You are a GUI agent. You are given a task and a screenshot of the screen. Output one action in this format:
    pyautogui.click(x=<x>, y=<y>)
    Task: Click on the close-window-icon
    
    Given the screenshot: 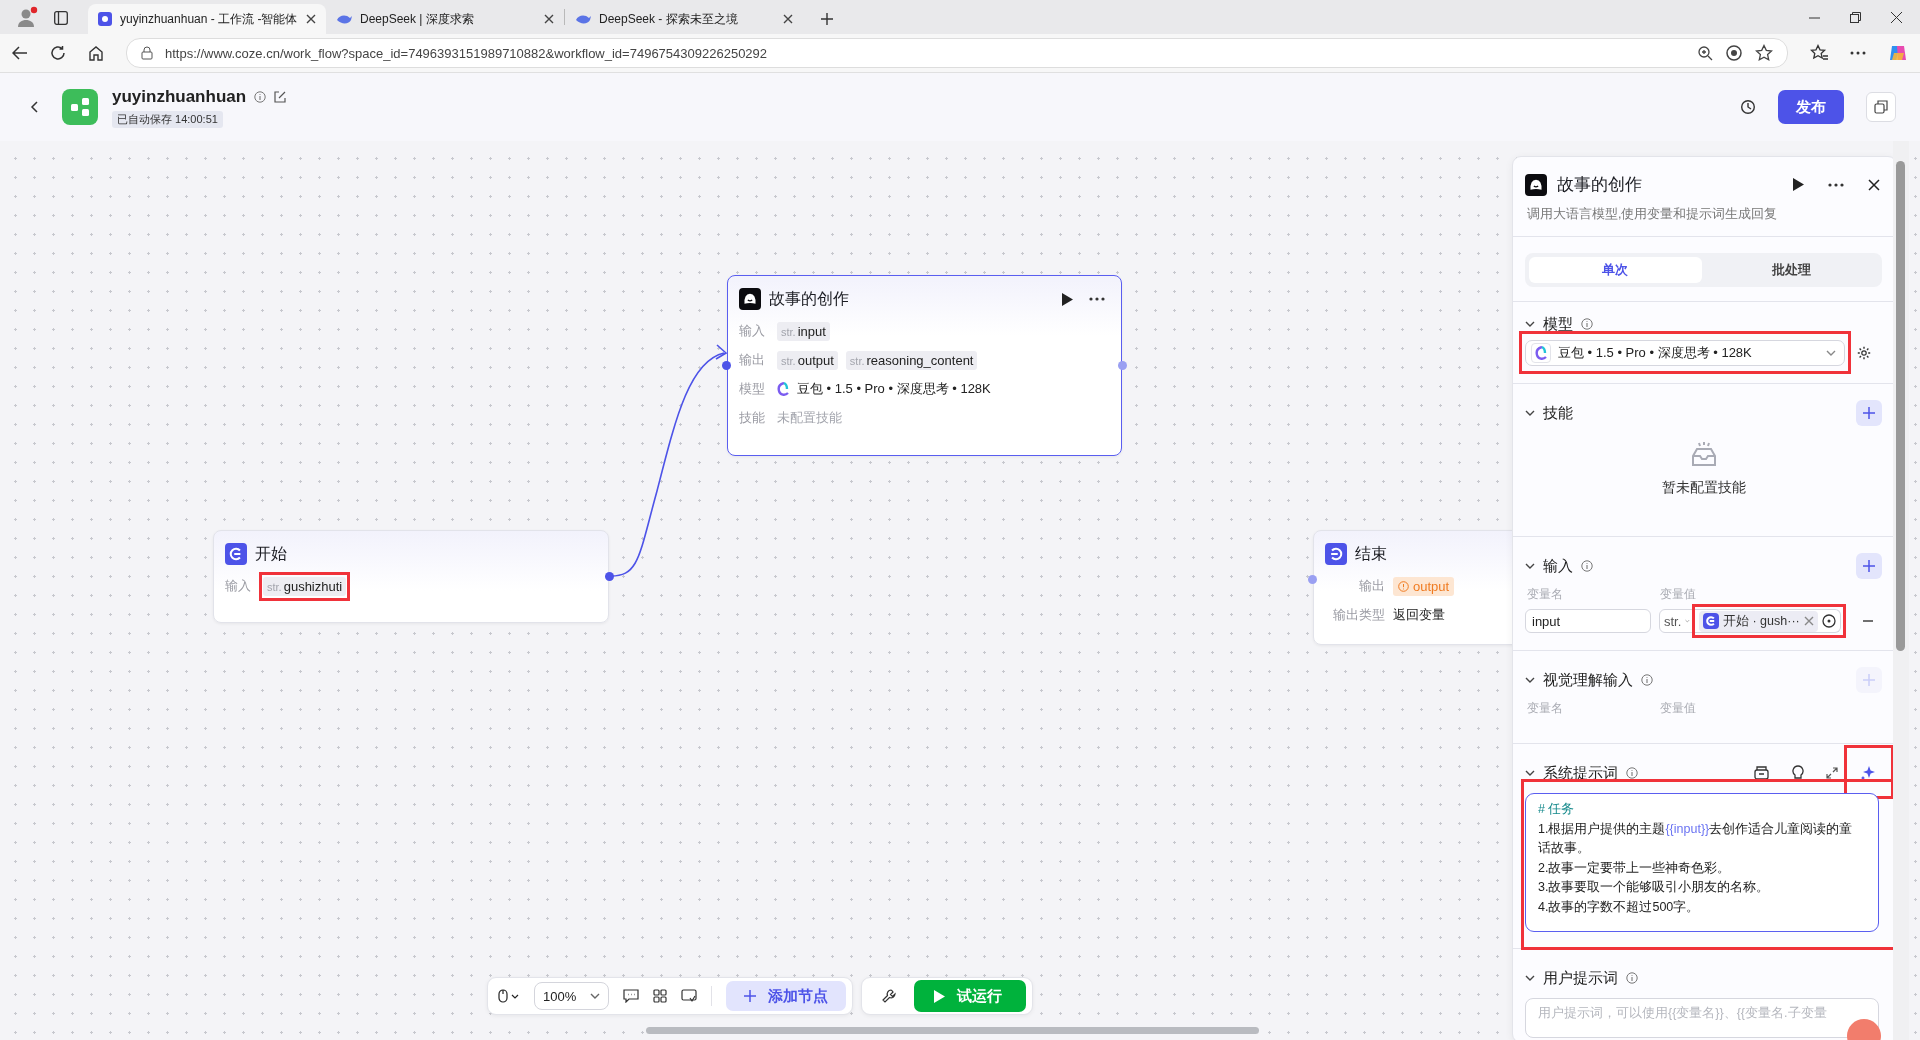 What is the action you would take?
    pyautogui.click(x=1896, y=17)
    